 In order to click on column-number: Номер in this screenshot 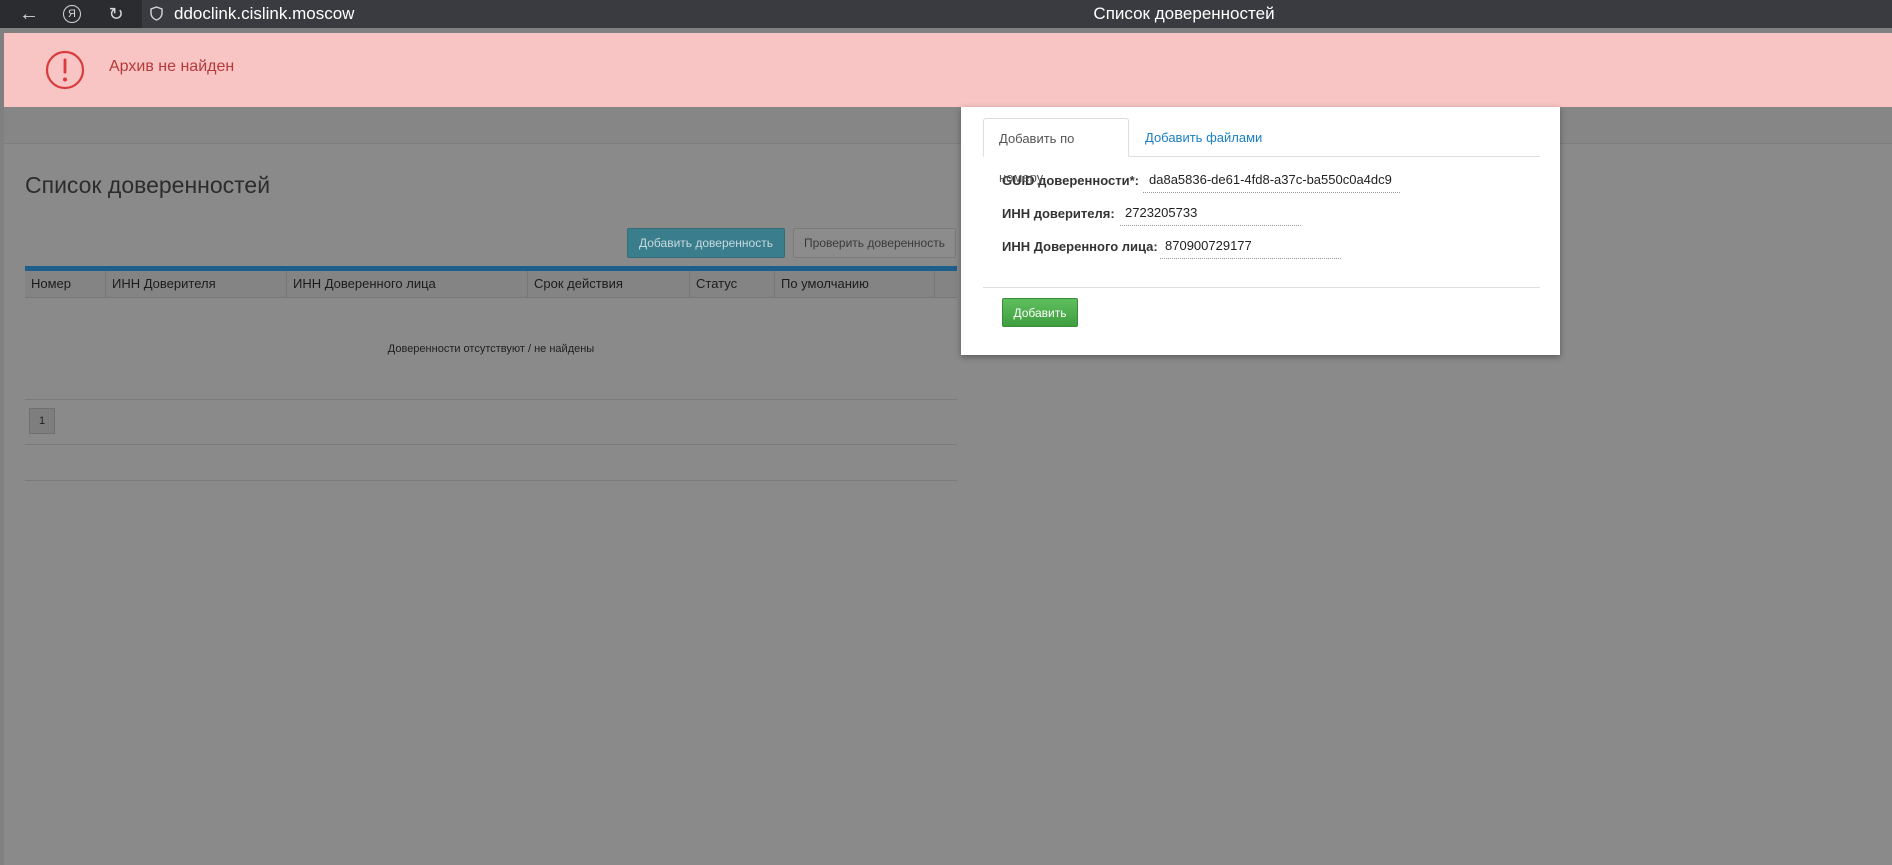, I will do `click(65, 284)`.